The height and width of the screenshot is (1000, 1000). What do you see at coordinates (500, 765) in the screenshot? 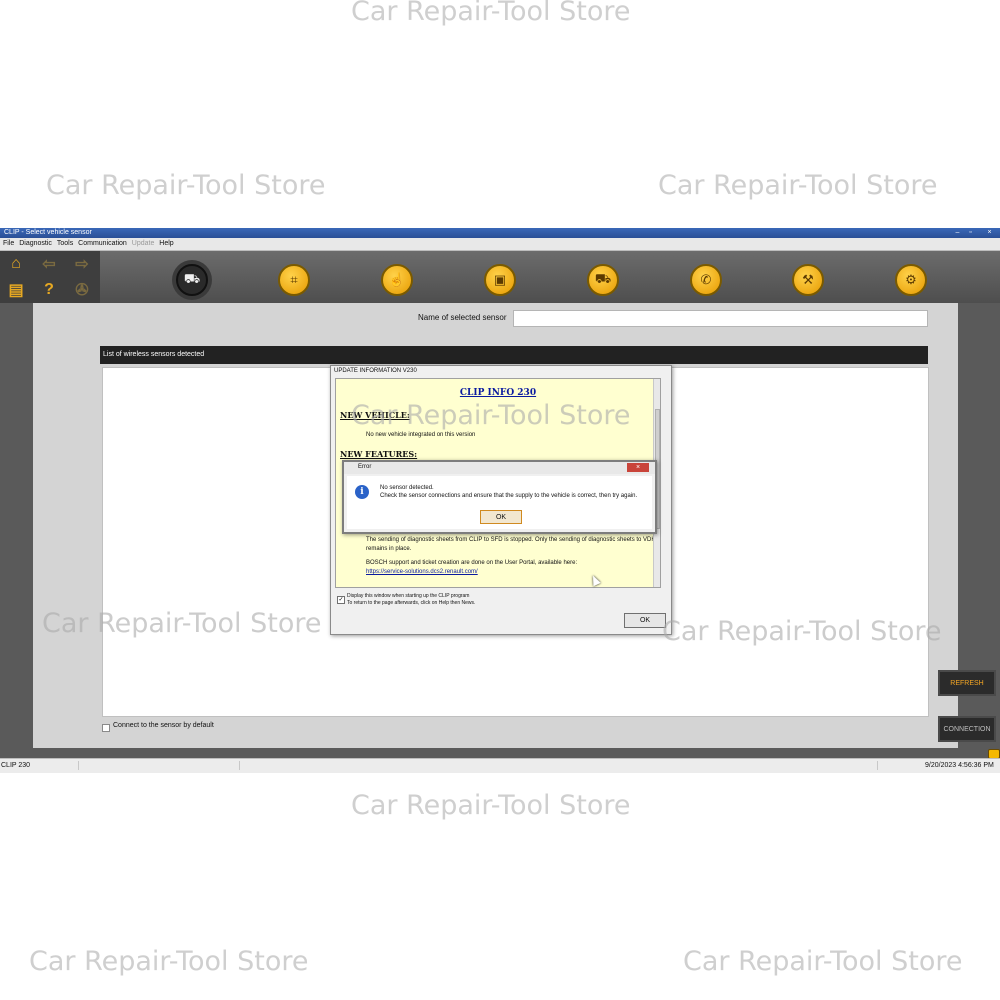
I see `status-bar: CLIP 230 9/20/2023 4:56:36 PM` at bounding box center [500, 765].